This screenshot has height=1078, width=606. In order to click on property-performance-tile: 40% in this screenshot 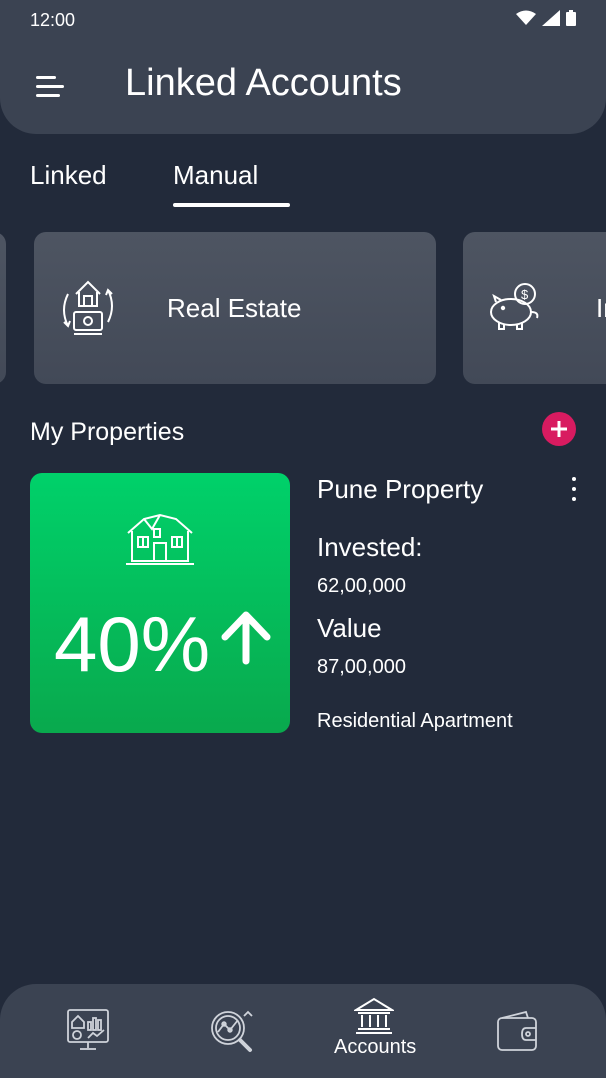, I will do `click(160, 603)`.